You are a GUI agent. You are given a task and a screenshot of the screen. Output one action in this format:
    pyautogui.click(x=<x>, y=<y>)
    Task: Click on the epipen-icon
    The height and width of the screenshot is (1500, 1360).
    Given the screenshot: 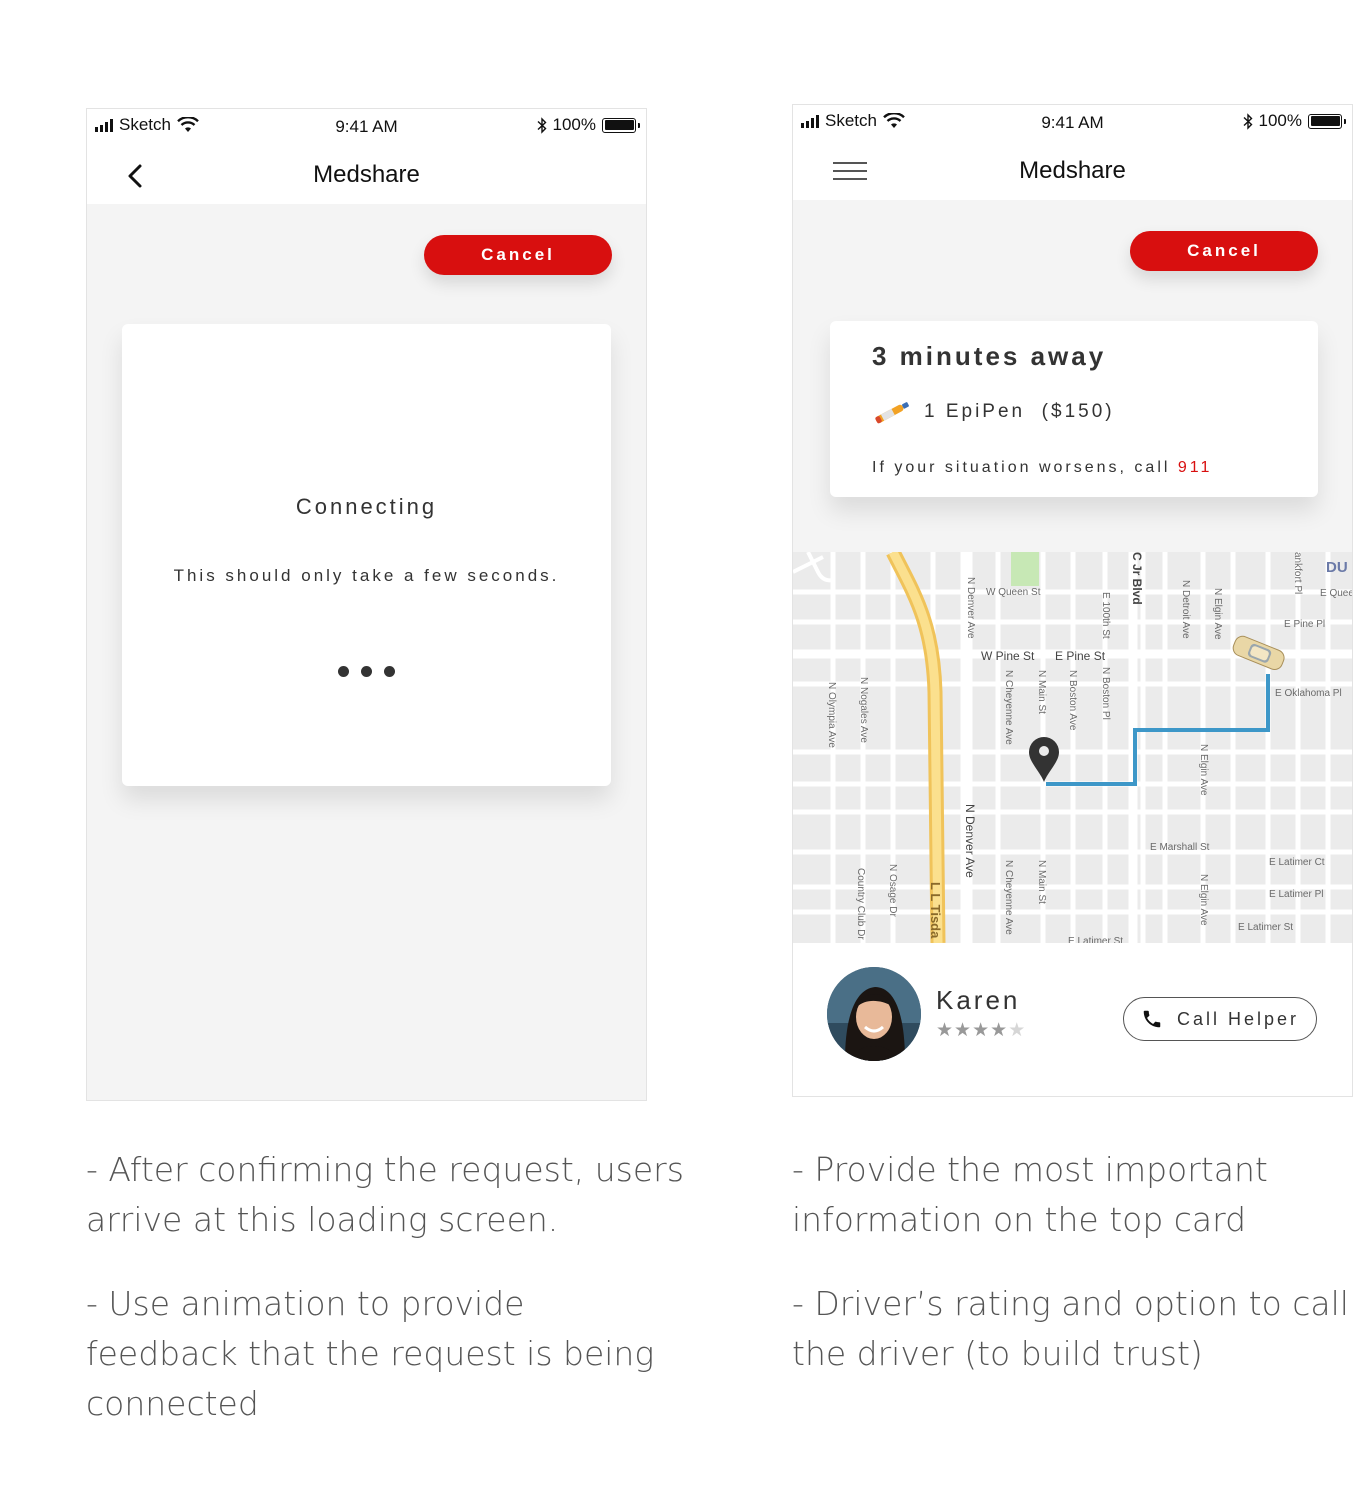 What is the action you would take?
    pyautogui.click(x=892, y=413)
    